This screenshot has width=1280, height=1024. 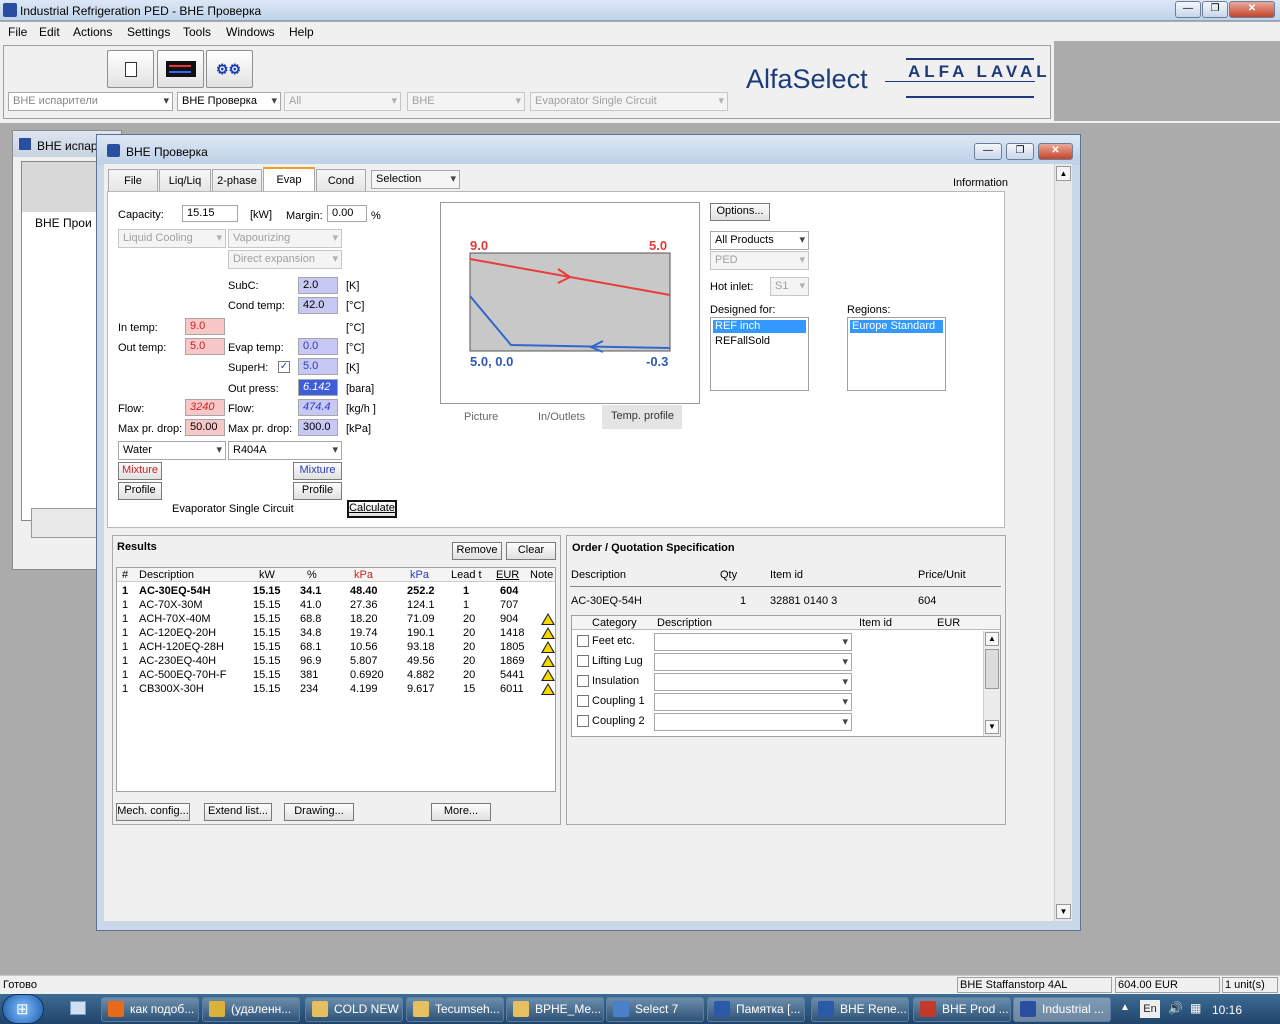 I want to click on tray-arrow-icon: ▲, so click(x=1125, y=1007).